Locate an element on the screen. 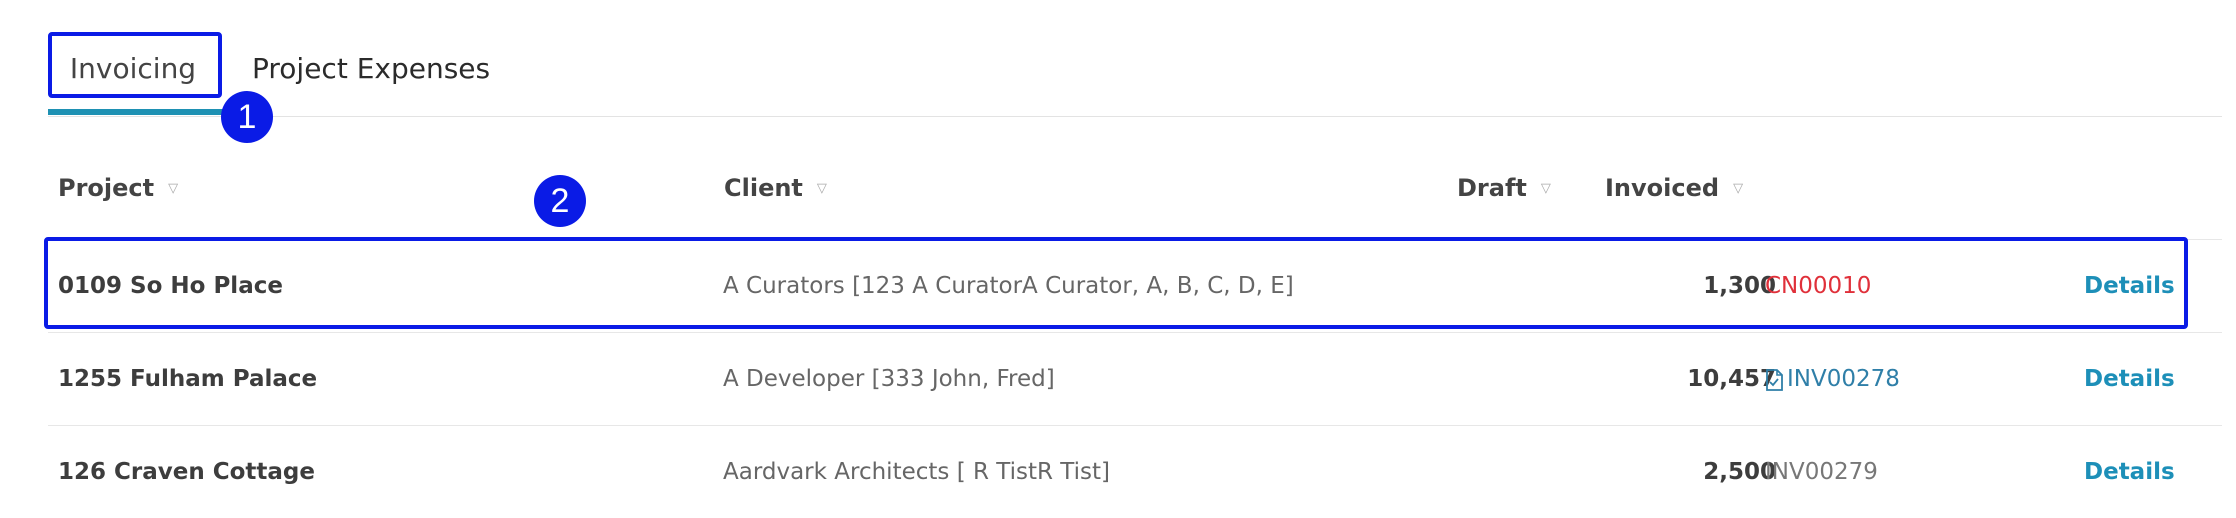  column-header-invoiced: Invoiced ▽ is located at coordinates (1674, 188).